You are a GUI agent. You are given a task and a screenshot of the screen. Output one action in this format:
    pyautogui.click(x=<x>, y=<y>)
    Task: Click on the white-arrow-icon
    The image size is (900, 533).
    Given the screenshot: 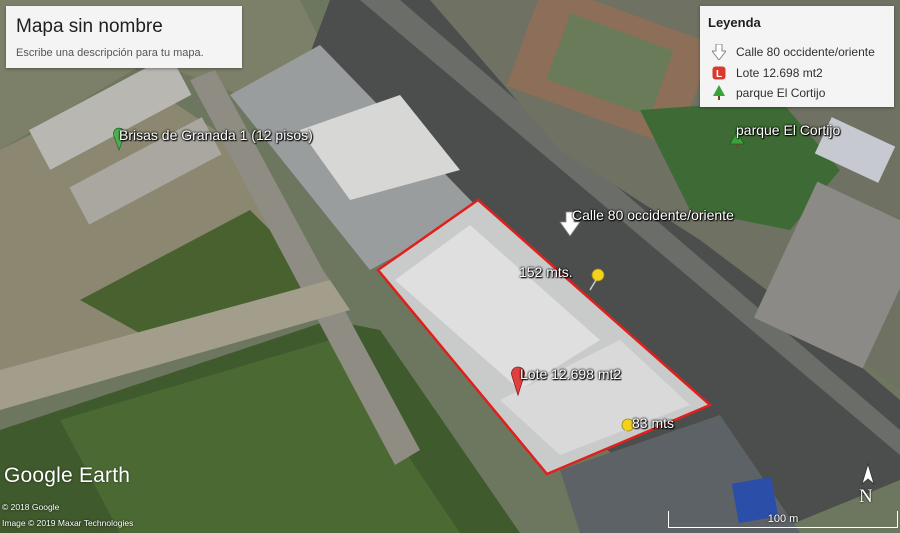 What is the action you would take?
    pyautogui.click(x=719, y=52)
    